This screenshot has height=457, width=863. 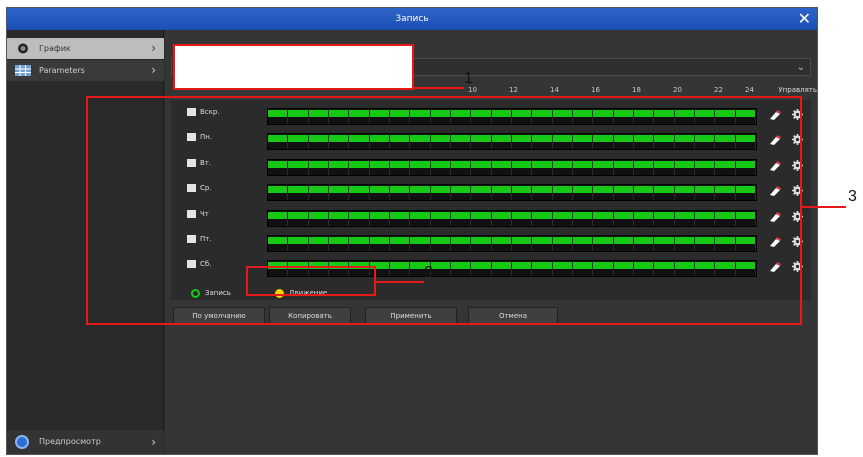 I want to click on grid-icon, so click(x=23, y=70).